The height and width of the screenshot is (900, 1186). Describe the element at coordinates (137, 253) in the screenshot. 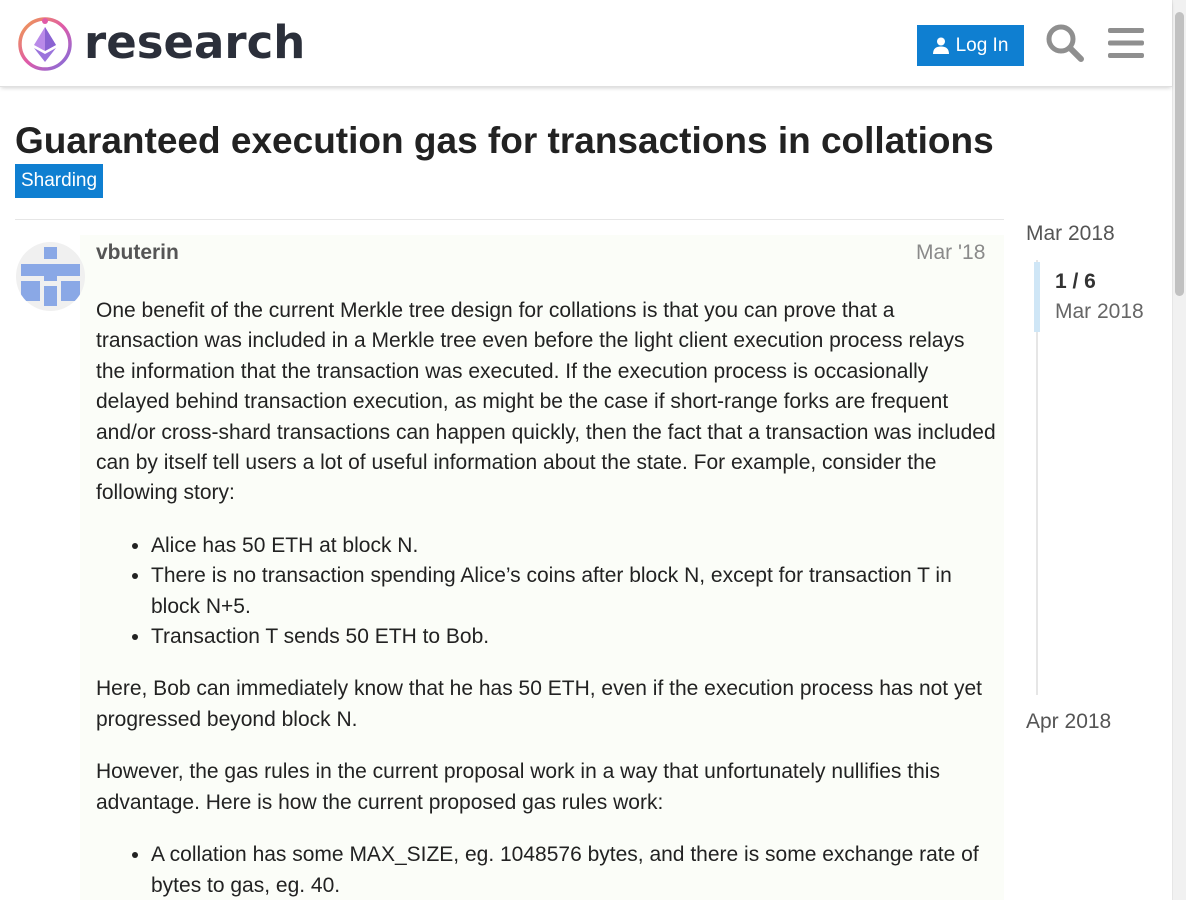

I see `post-username: vbuterin` at that location.